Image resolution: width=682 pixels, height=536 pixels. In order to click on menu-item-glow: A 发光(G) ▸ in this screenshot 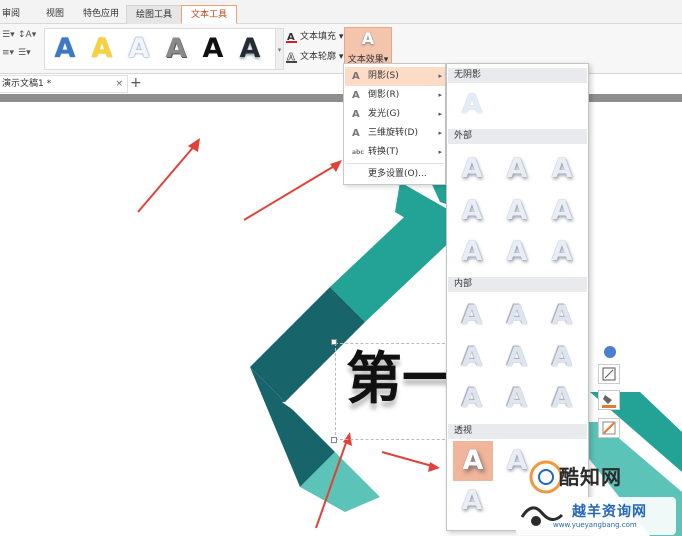, I will do `click(395, 114)`.